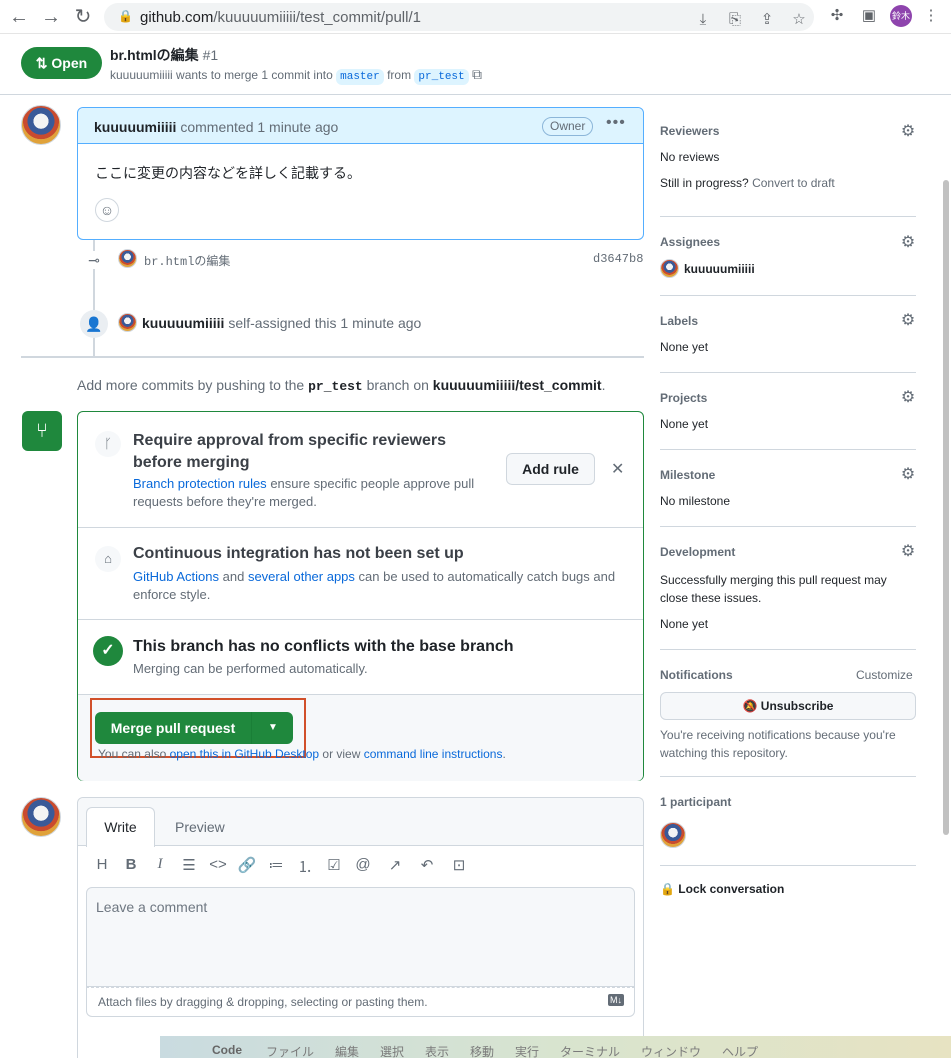  Describe the element at coordinates (250, 668) in the screenshot. I see `conflict-desc: Merging can be performed automatically.` at that location.